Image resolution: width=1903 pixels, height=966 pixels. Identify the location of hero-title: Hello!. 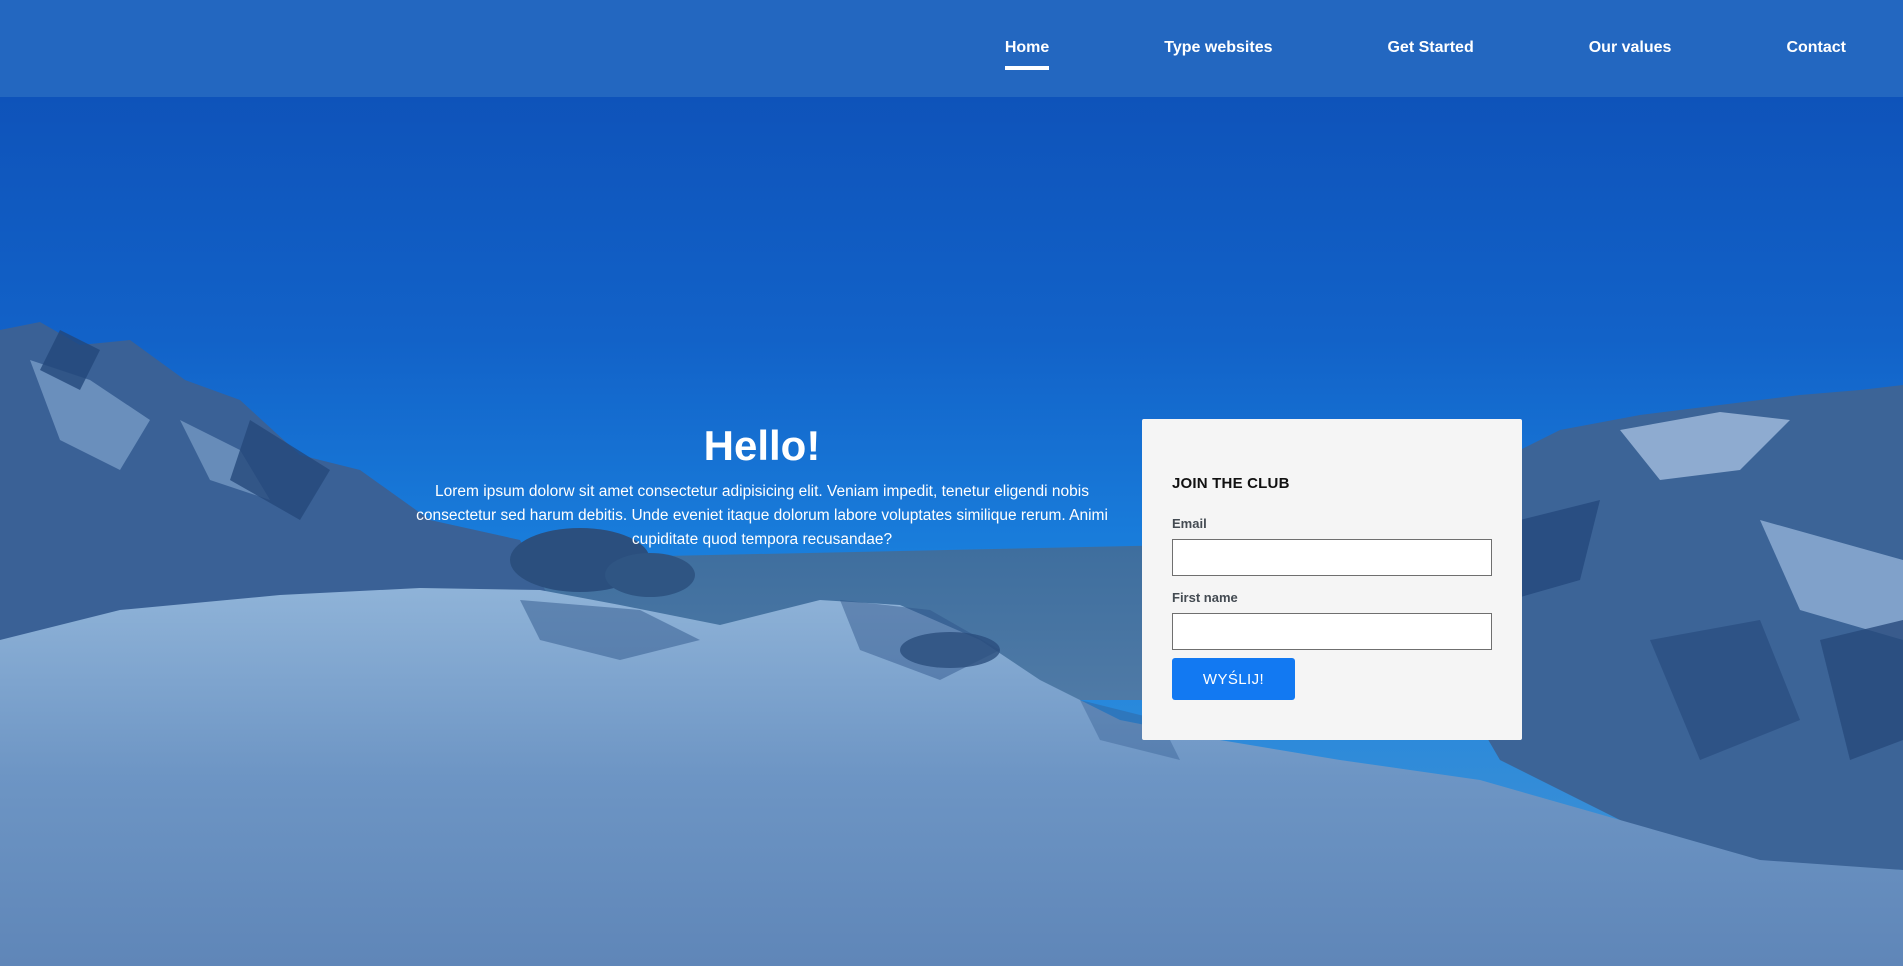
(762, 445).